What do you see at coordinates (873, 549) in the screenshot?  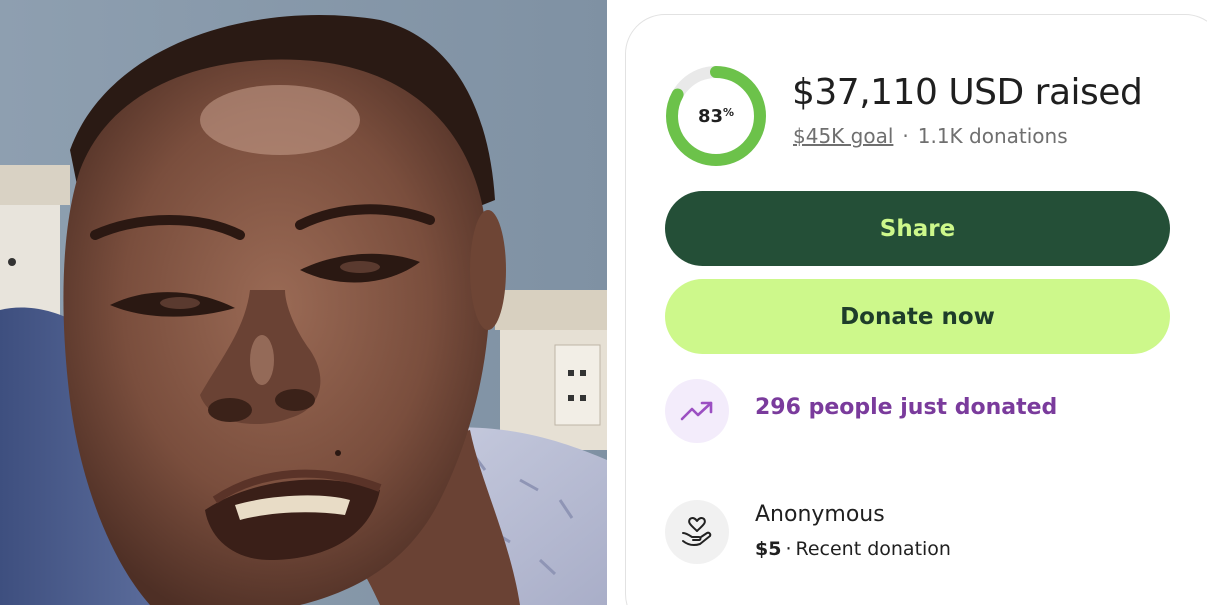 I see `donation-label: Recent donation` at bounding box center [873, 549].